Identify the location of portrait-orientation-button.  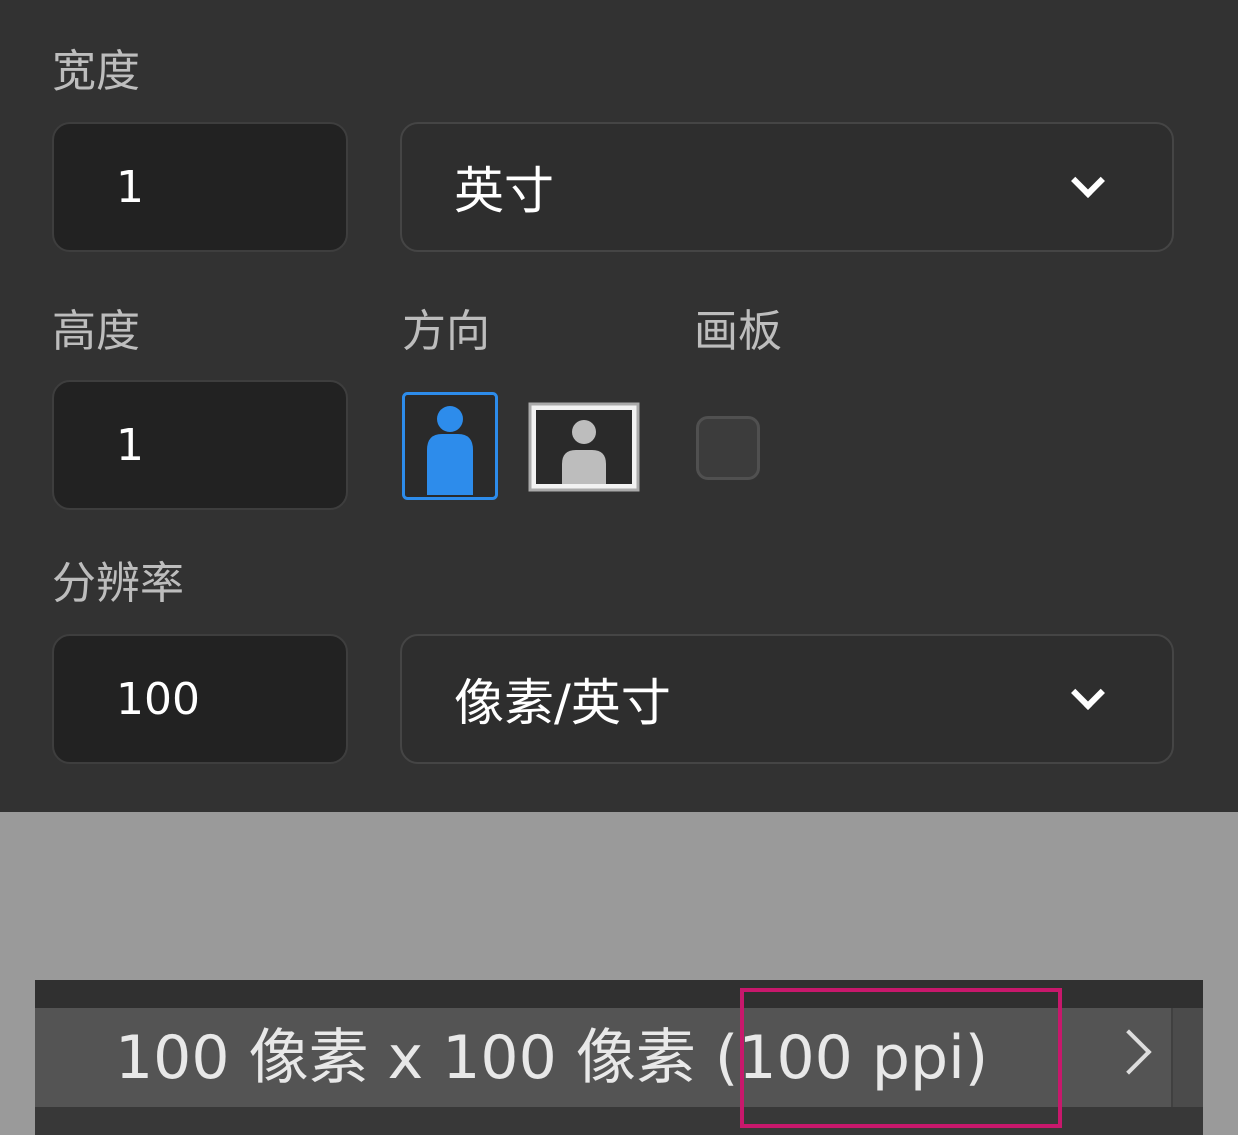
(450, 446).